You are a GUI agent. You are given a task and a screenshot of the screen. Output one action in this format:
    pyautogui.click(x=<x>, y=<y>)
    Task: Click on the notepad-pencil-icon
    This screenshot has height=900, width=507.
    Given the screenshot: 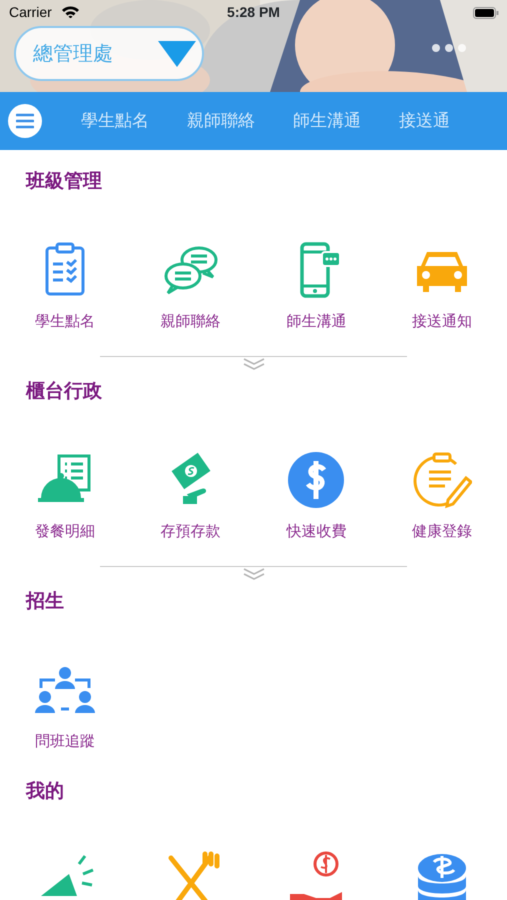 What is the action you would take?
    pyautogui.click(x=442, y=480)
    